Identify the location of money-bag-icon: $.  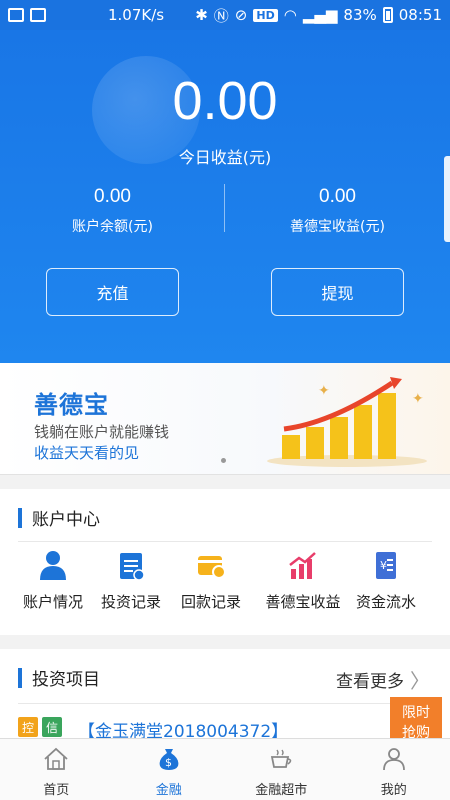
(169, 759).